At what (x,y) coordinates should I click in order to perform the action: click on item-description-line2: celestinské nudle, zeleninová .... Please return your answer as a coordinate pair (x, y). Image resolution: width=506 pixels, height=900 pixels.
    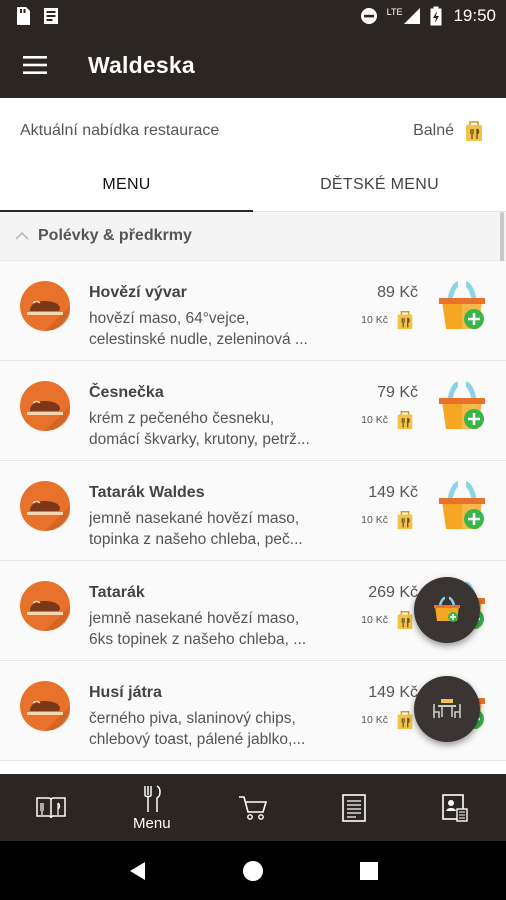
    Looking at the image, I should click on (198, 339).